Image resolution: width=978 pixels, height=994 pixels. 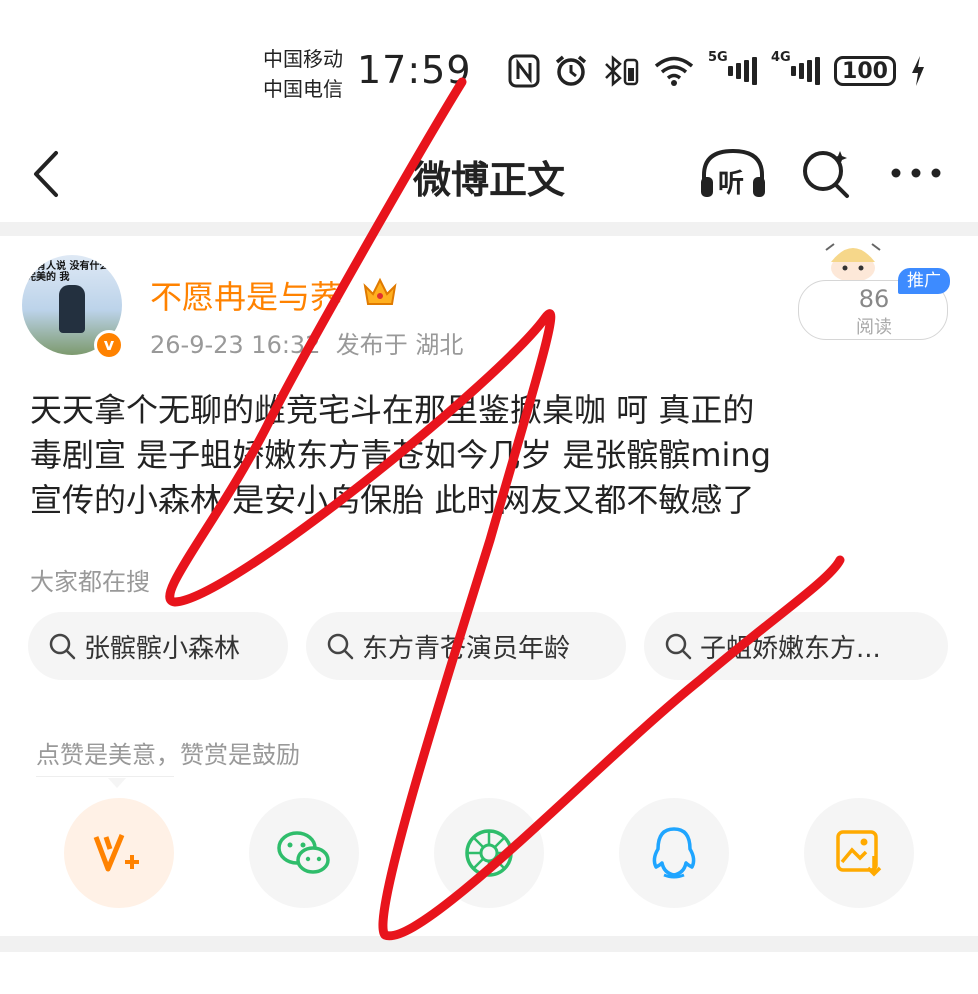 I want to click on avatar-figure, so click(x=72, y=309).